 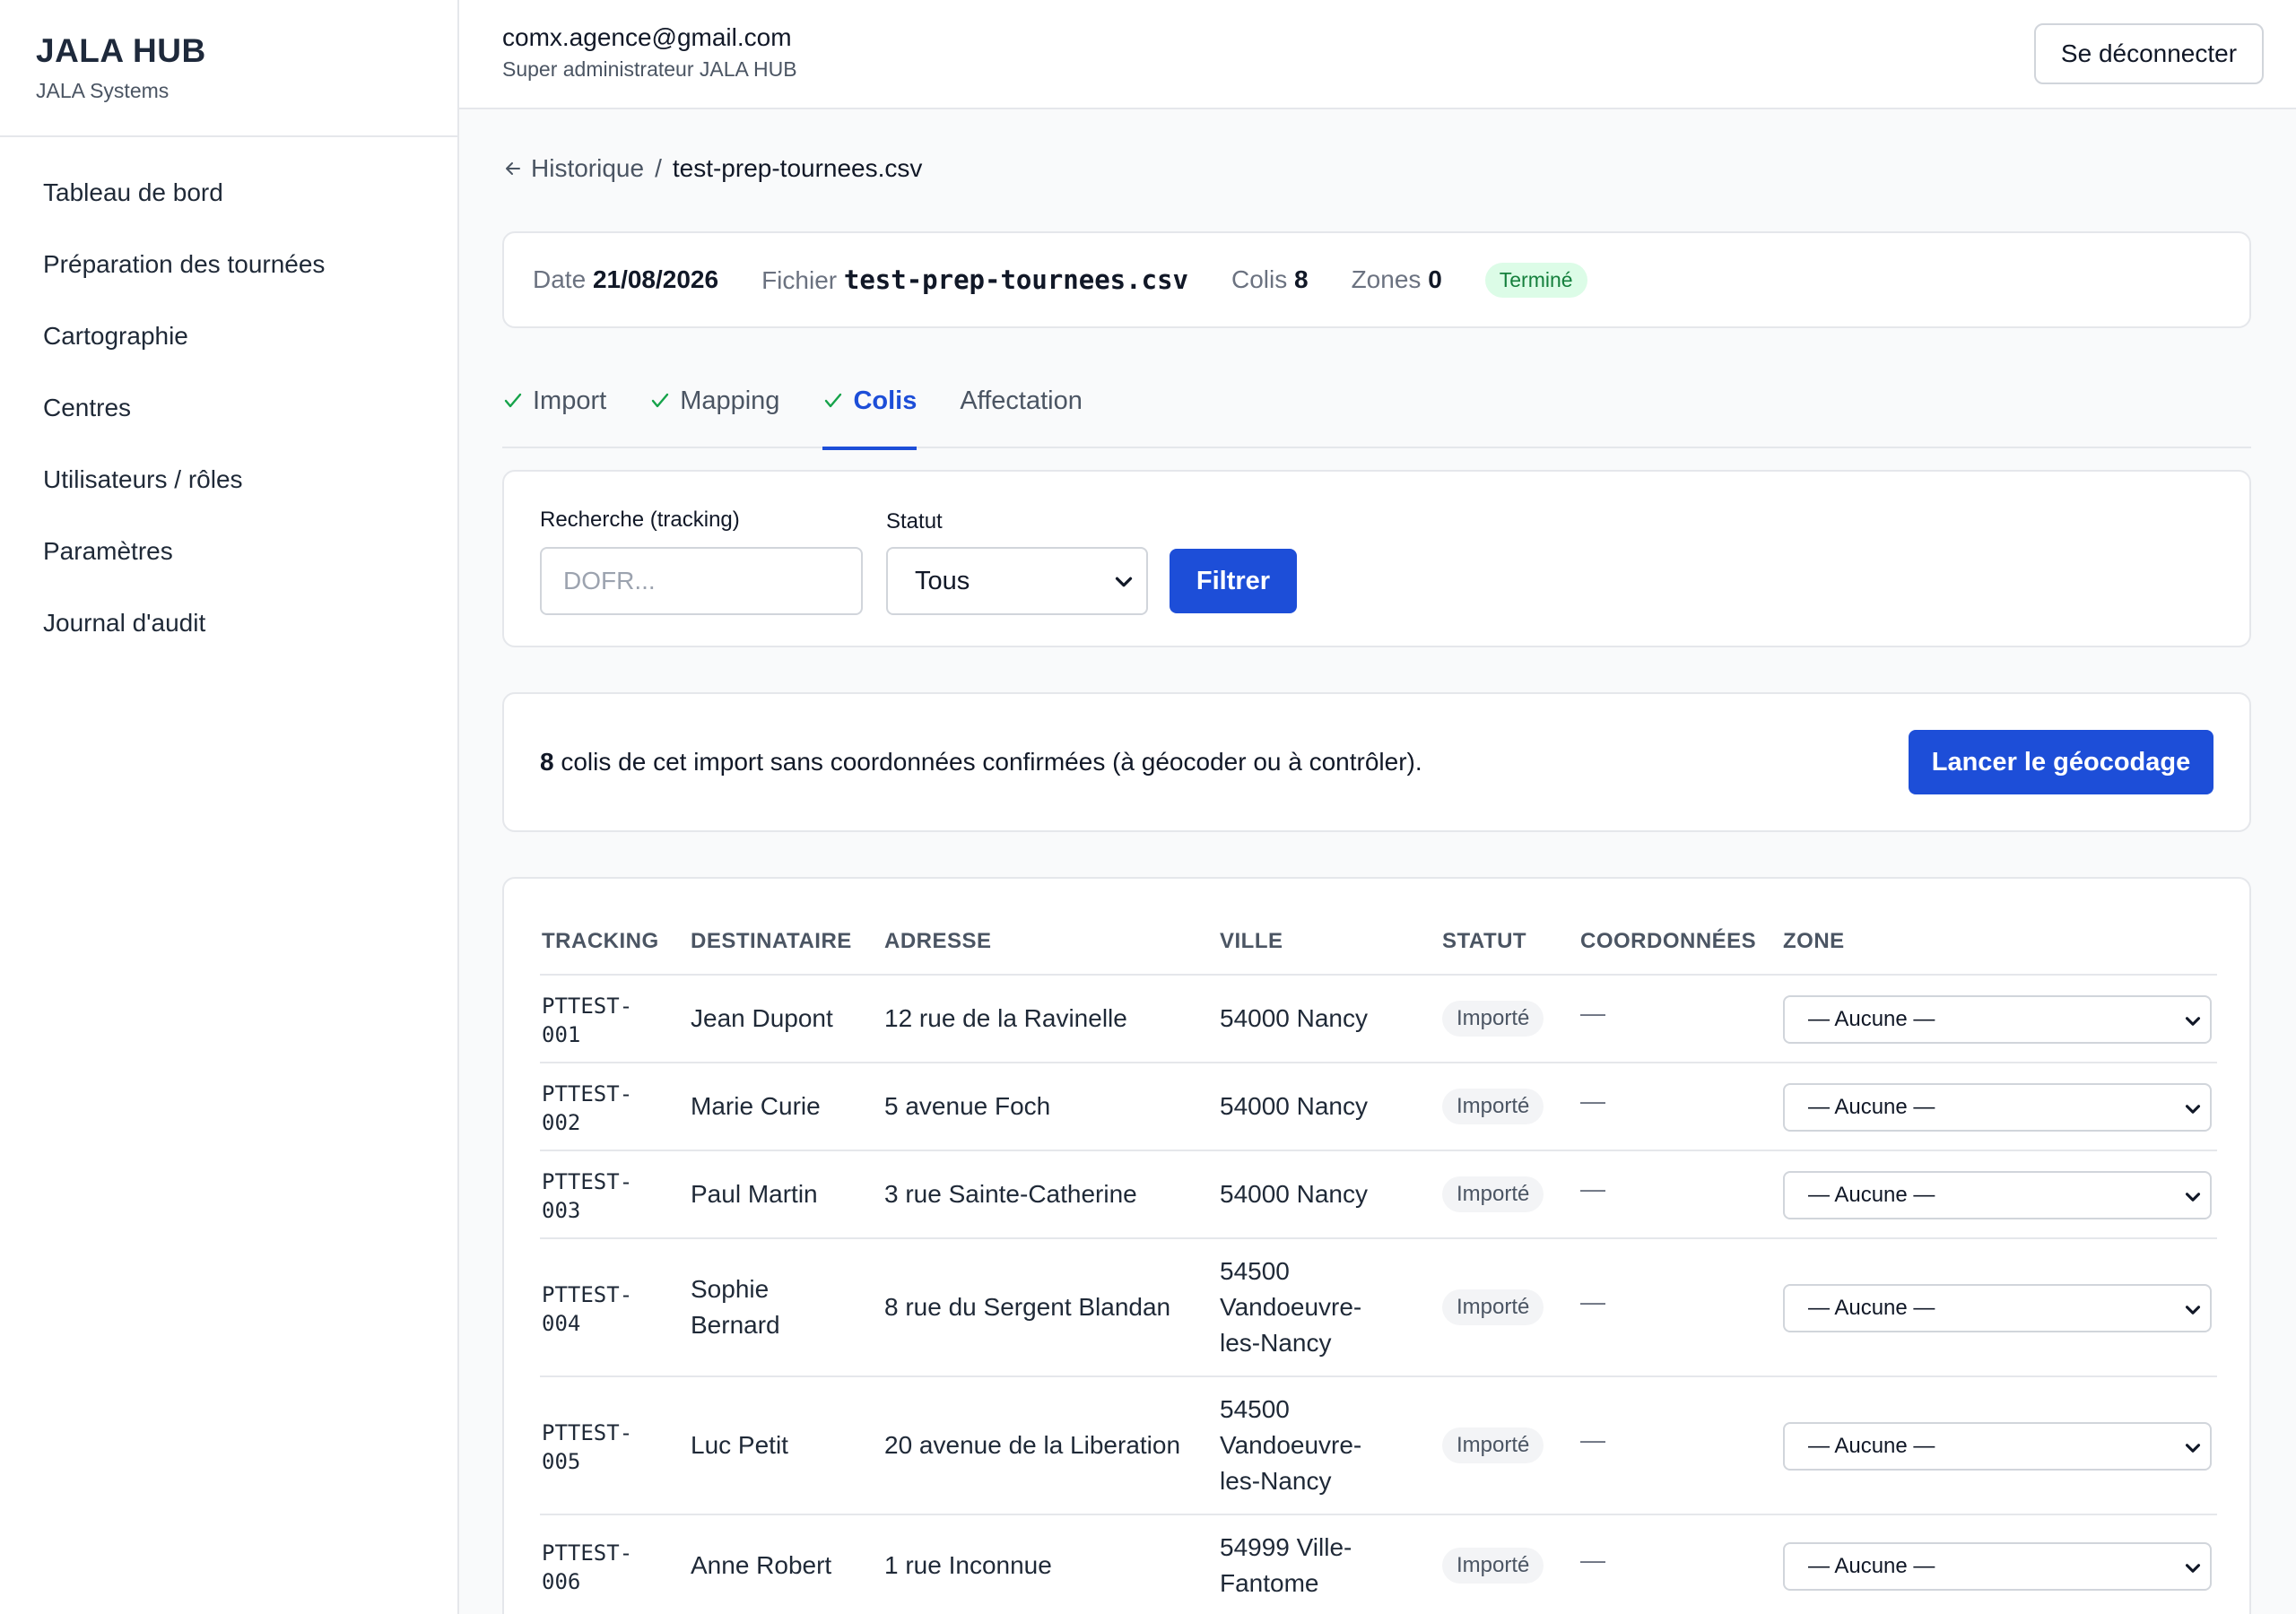 I want to click on info-zones-value: 0, so click(x=1435, y=279).